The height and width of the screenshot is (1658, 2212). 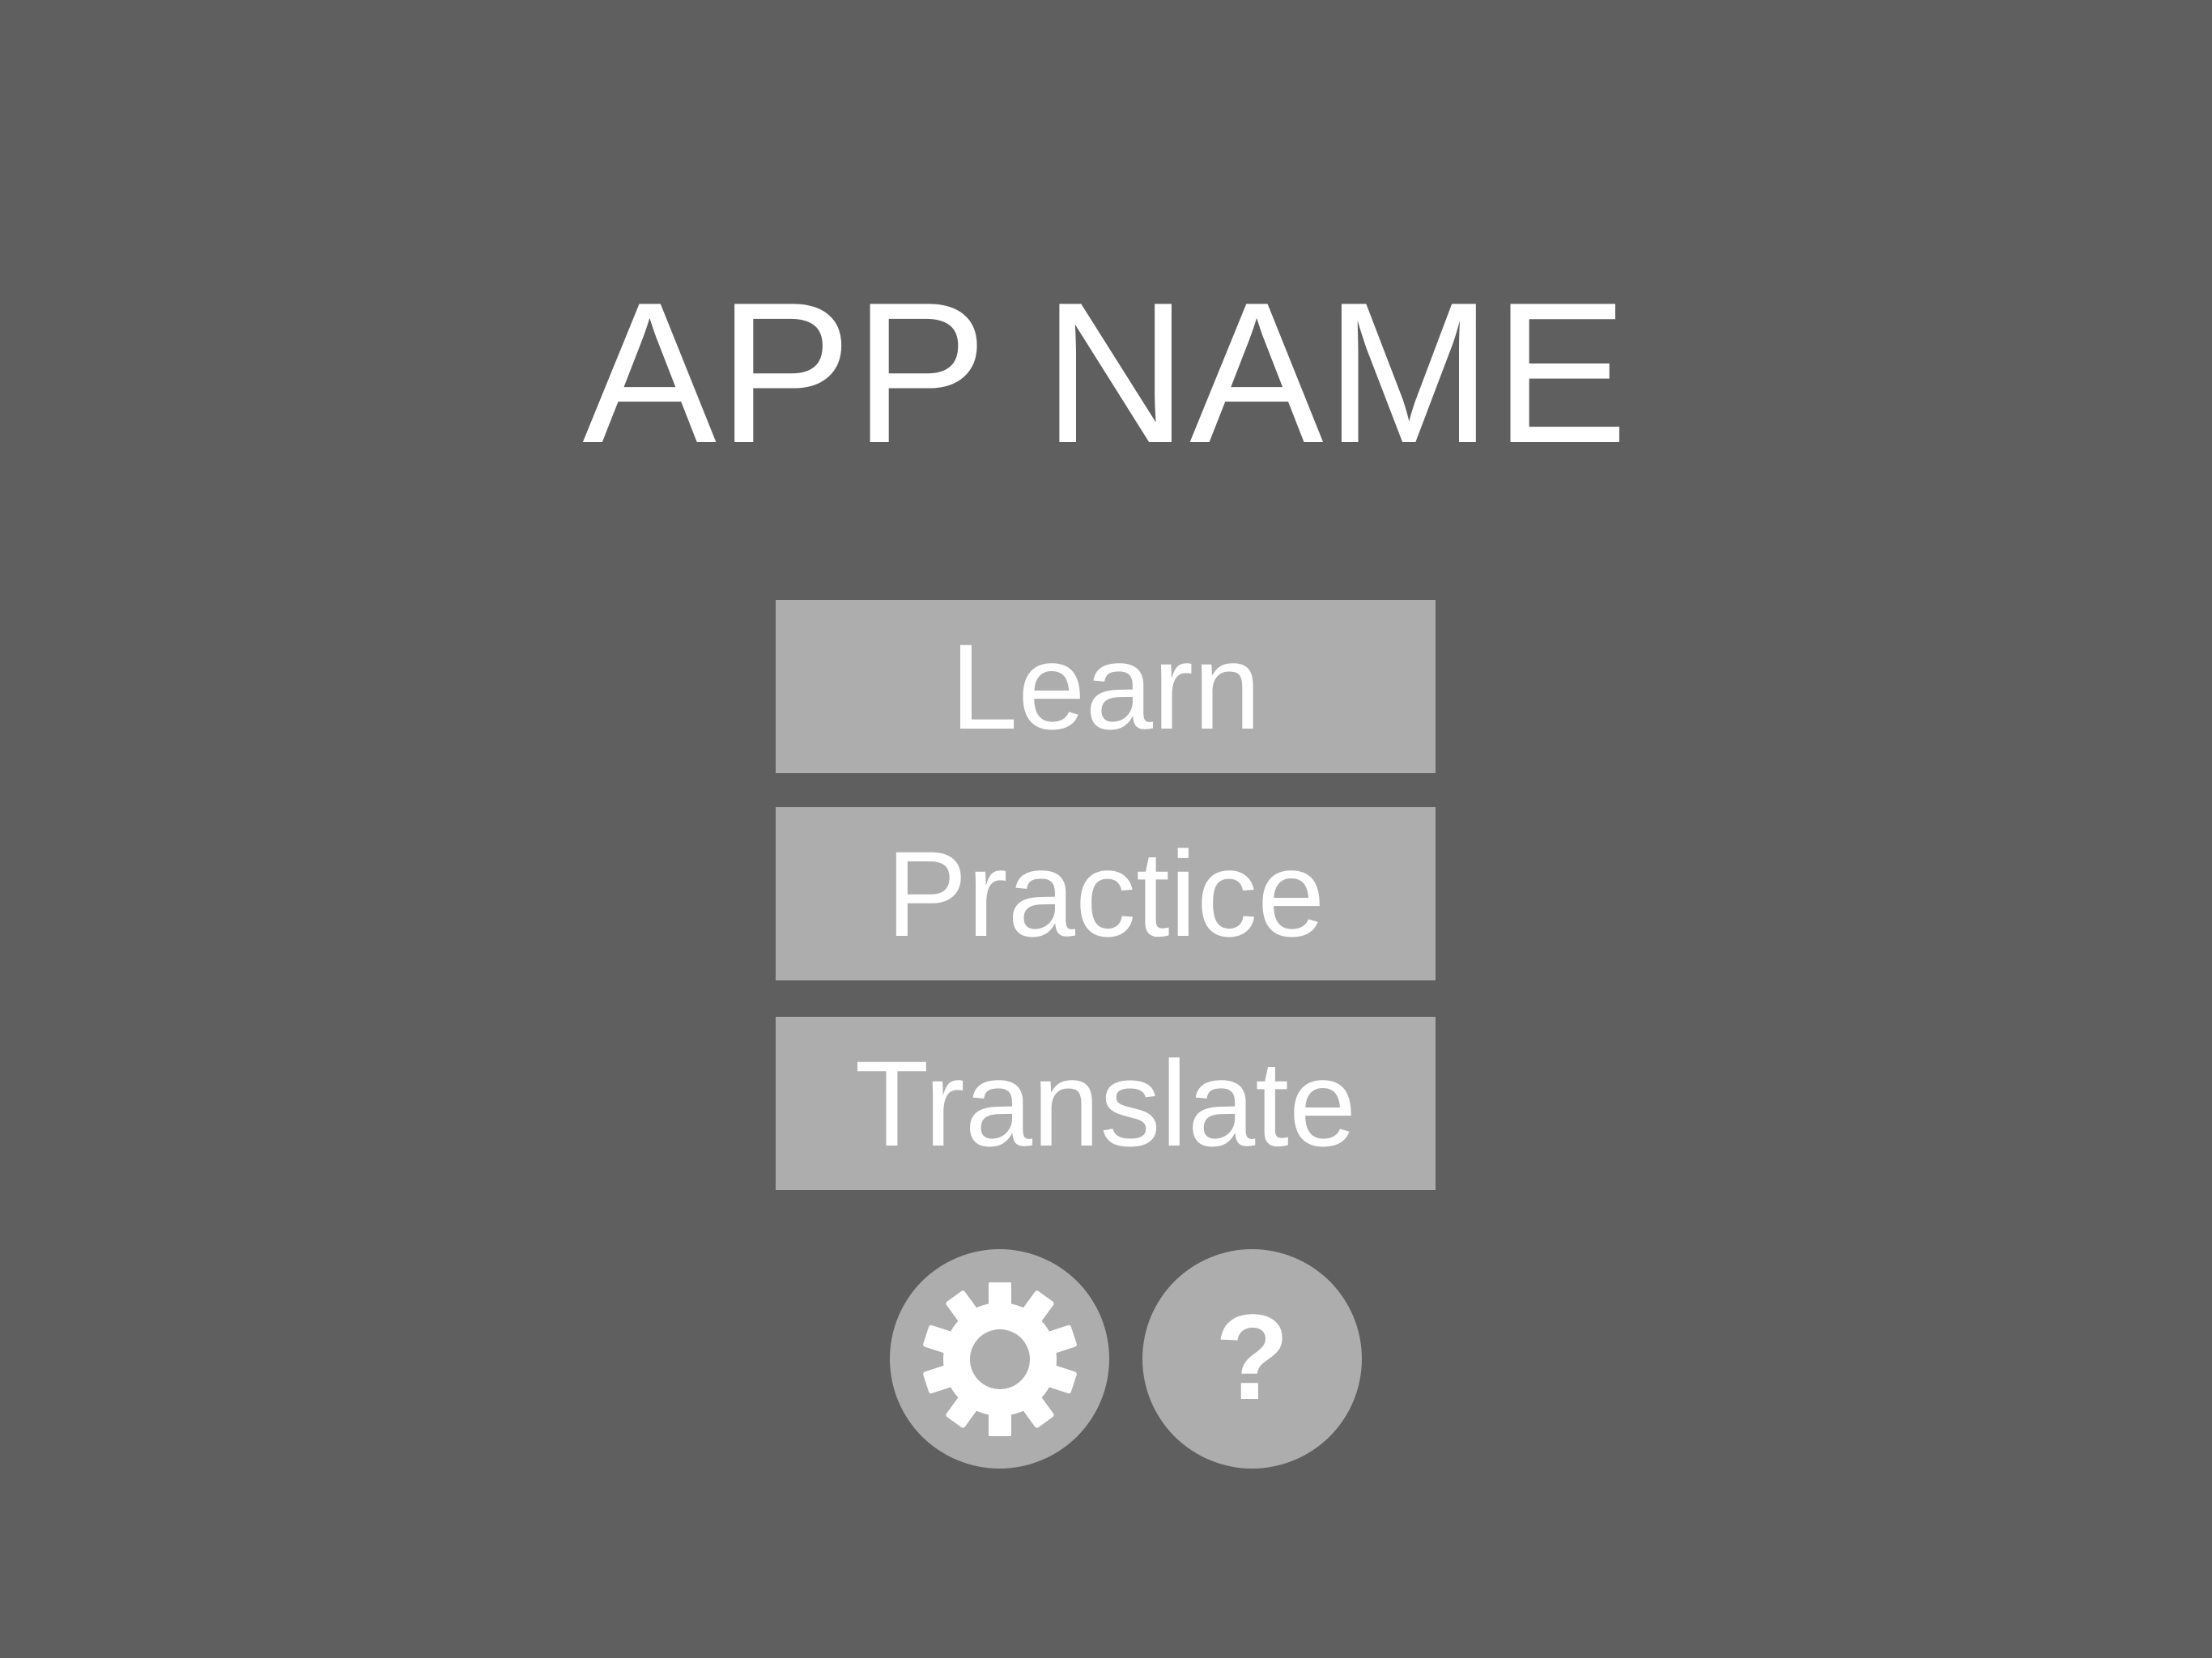 I want to click on learn-button: Learn, so click(x=1106, y=686).